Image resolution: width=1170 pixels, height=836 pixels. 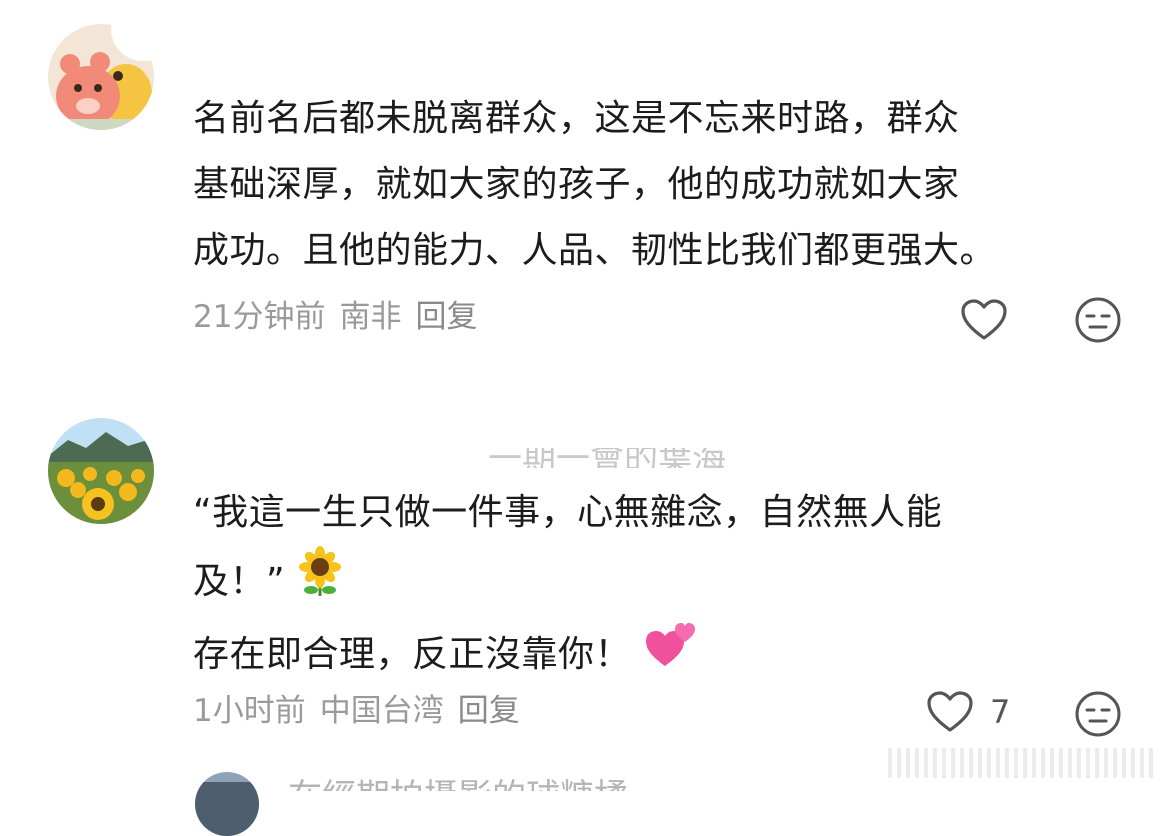 I want to click on comment-line-text: 及！”, so click(x=239, y=581).